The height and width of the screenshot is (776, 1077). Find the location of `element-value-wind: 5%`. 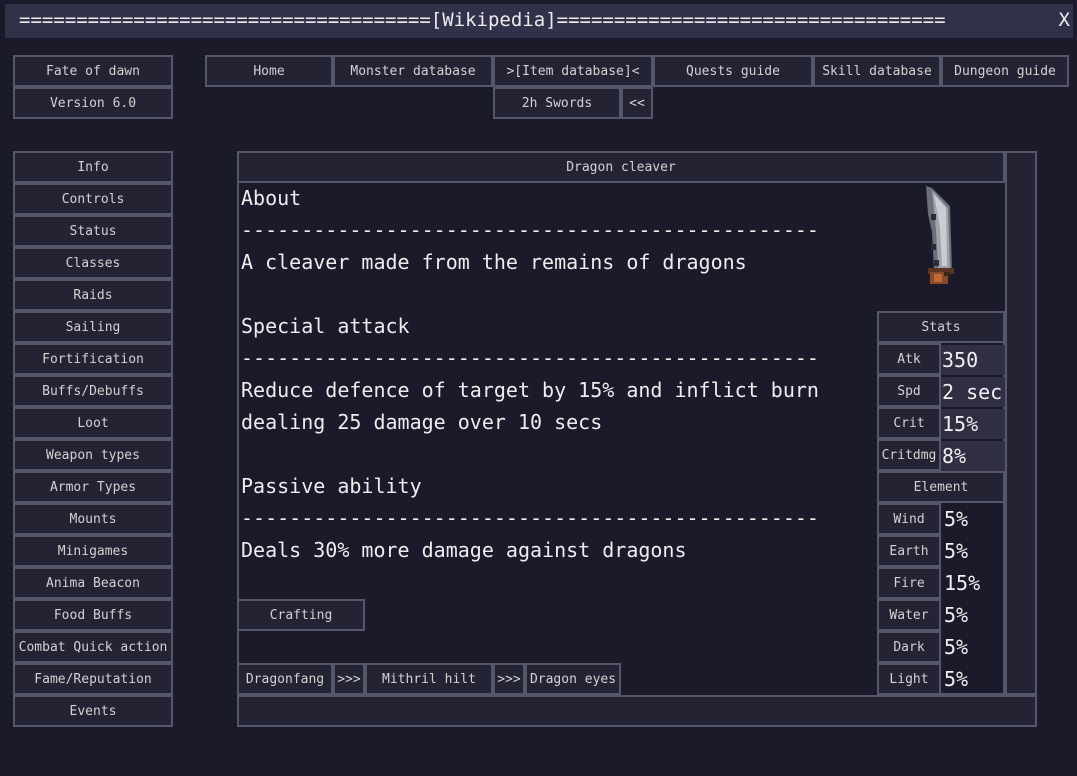

element-value-wind: 5% is located at coordinates (956, 519).